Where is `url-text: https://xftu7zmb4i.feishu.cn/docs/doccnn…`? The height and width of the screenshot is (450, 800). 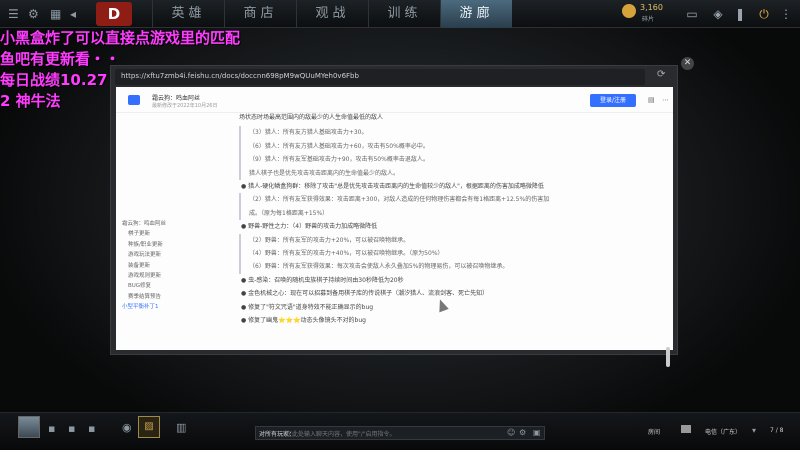 url-text: https://xftu7zmb4i.feishu.cn/docs/doccnn… is located at coordinates (240, 76).